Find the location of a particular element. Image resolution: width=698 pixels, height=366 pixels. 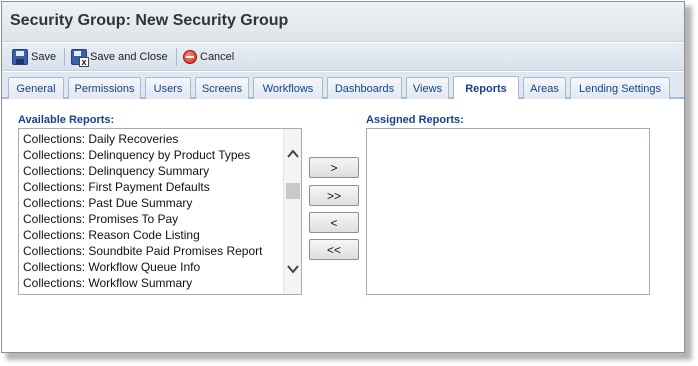

floppy-disk-icon is located at coordinates (20, 57).